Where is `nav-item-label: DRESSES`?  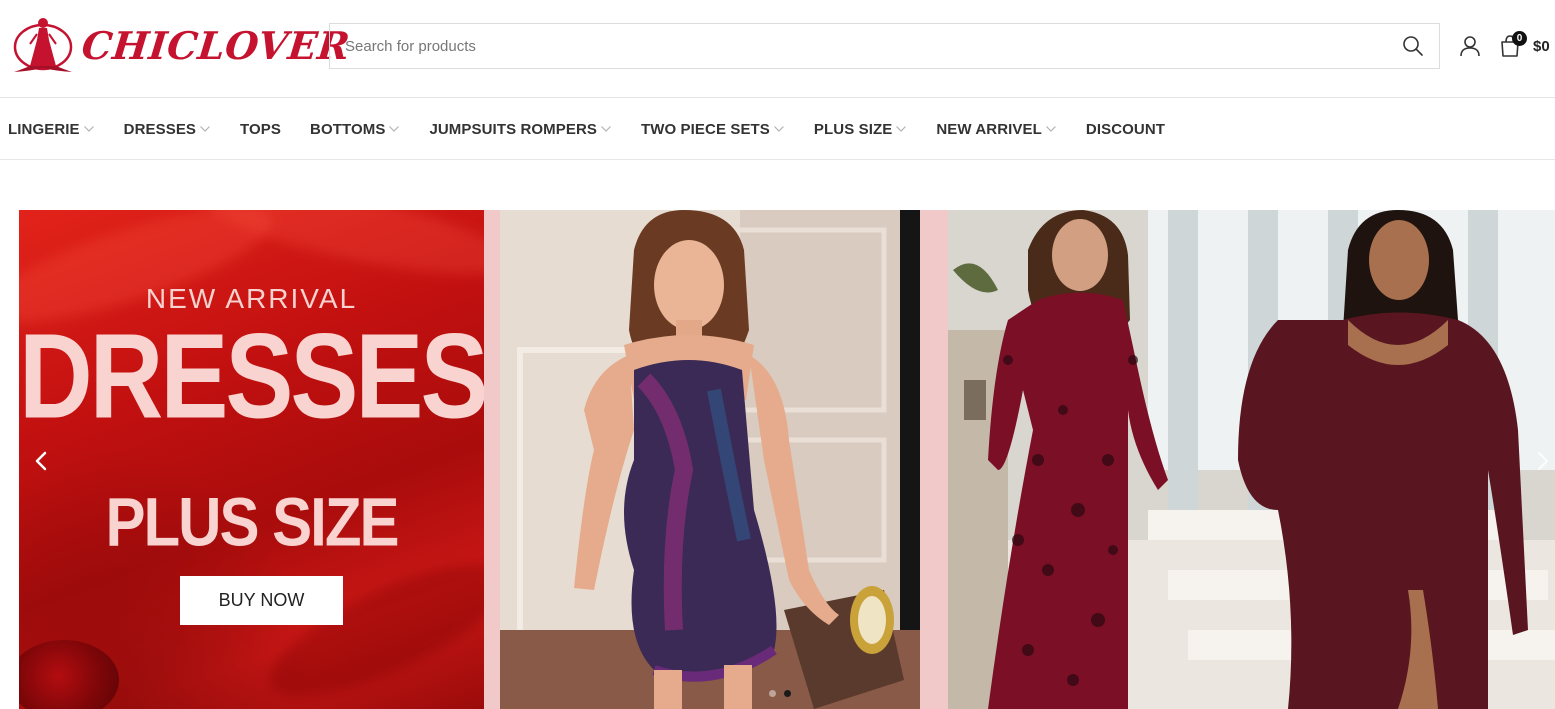 nav-item-label: DRESSES is located at coordinates (160, 129).